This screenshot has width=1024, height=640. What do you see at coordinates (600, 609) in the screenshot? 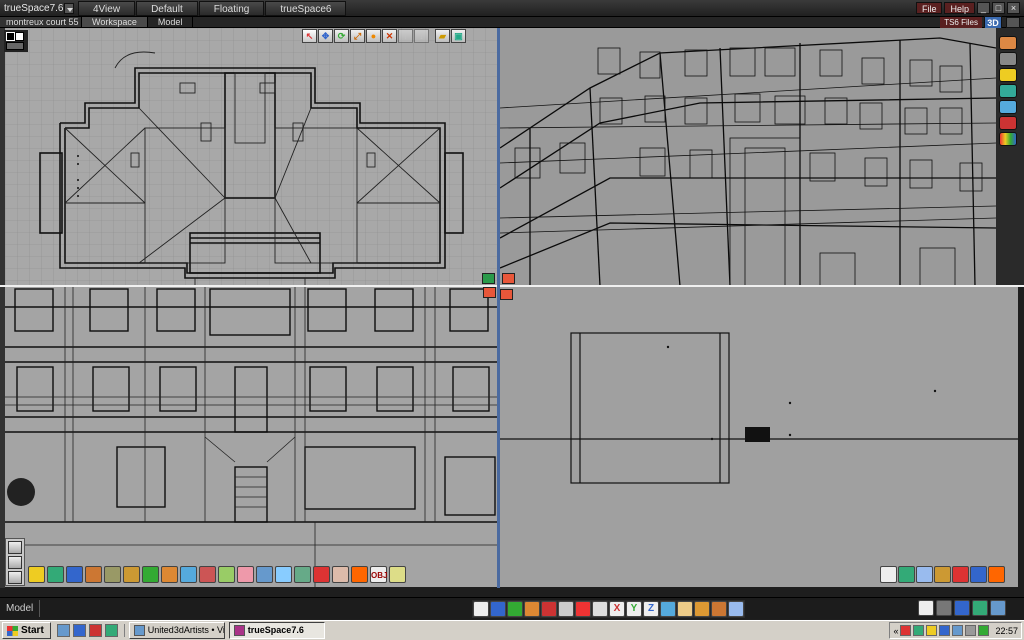
I see `pointer-icon` at bounding box center [600, 609].